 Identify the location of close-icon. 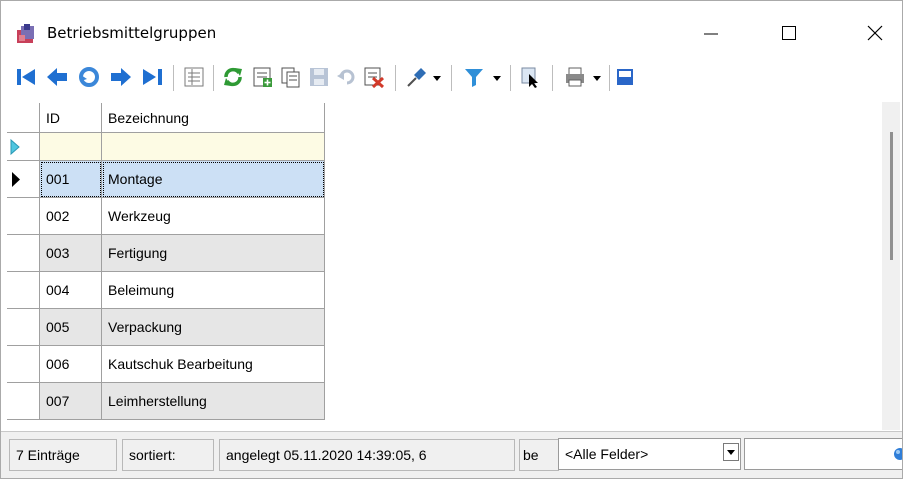
(875, 33).